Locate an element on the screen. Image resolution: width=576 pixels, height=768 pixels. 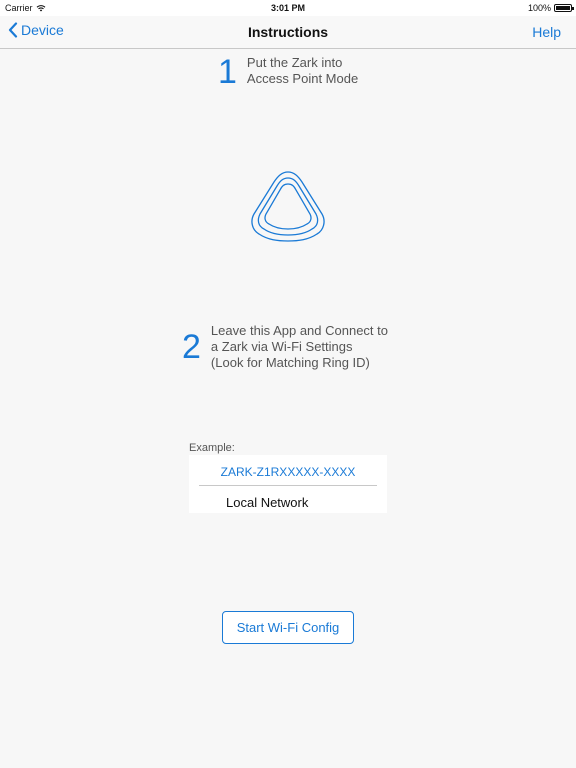
example-ssid: ZARK-Z1RXXXXX-XXXX is located at coordinates (288, 472).